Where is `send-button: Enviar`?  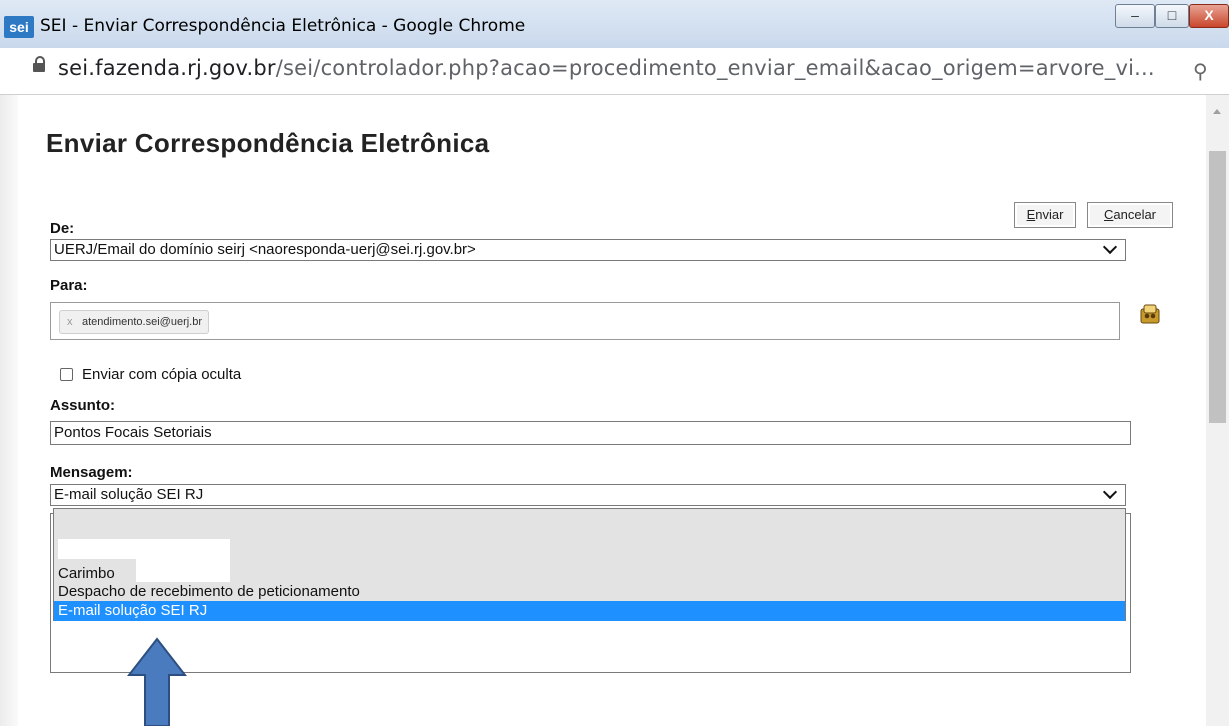 send-button: Enviar is located at coordinates (1045, 215).